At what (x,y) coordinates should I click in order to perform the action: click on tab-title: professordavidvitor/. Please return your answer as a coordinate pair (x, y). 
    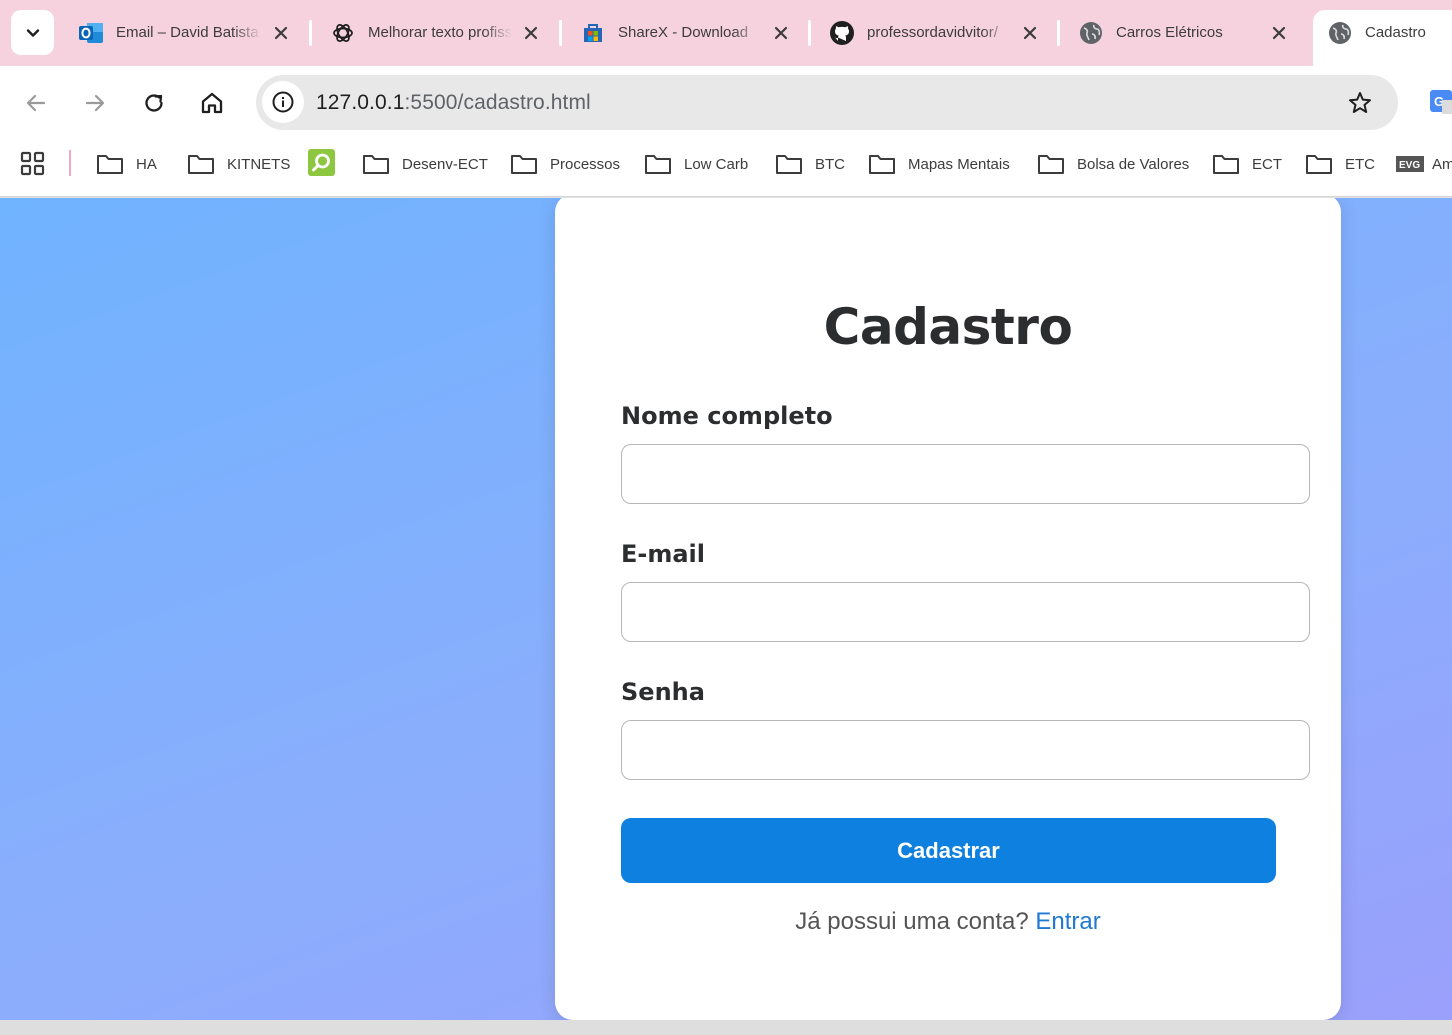
    Looking at the image, I should click on (932, 32).